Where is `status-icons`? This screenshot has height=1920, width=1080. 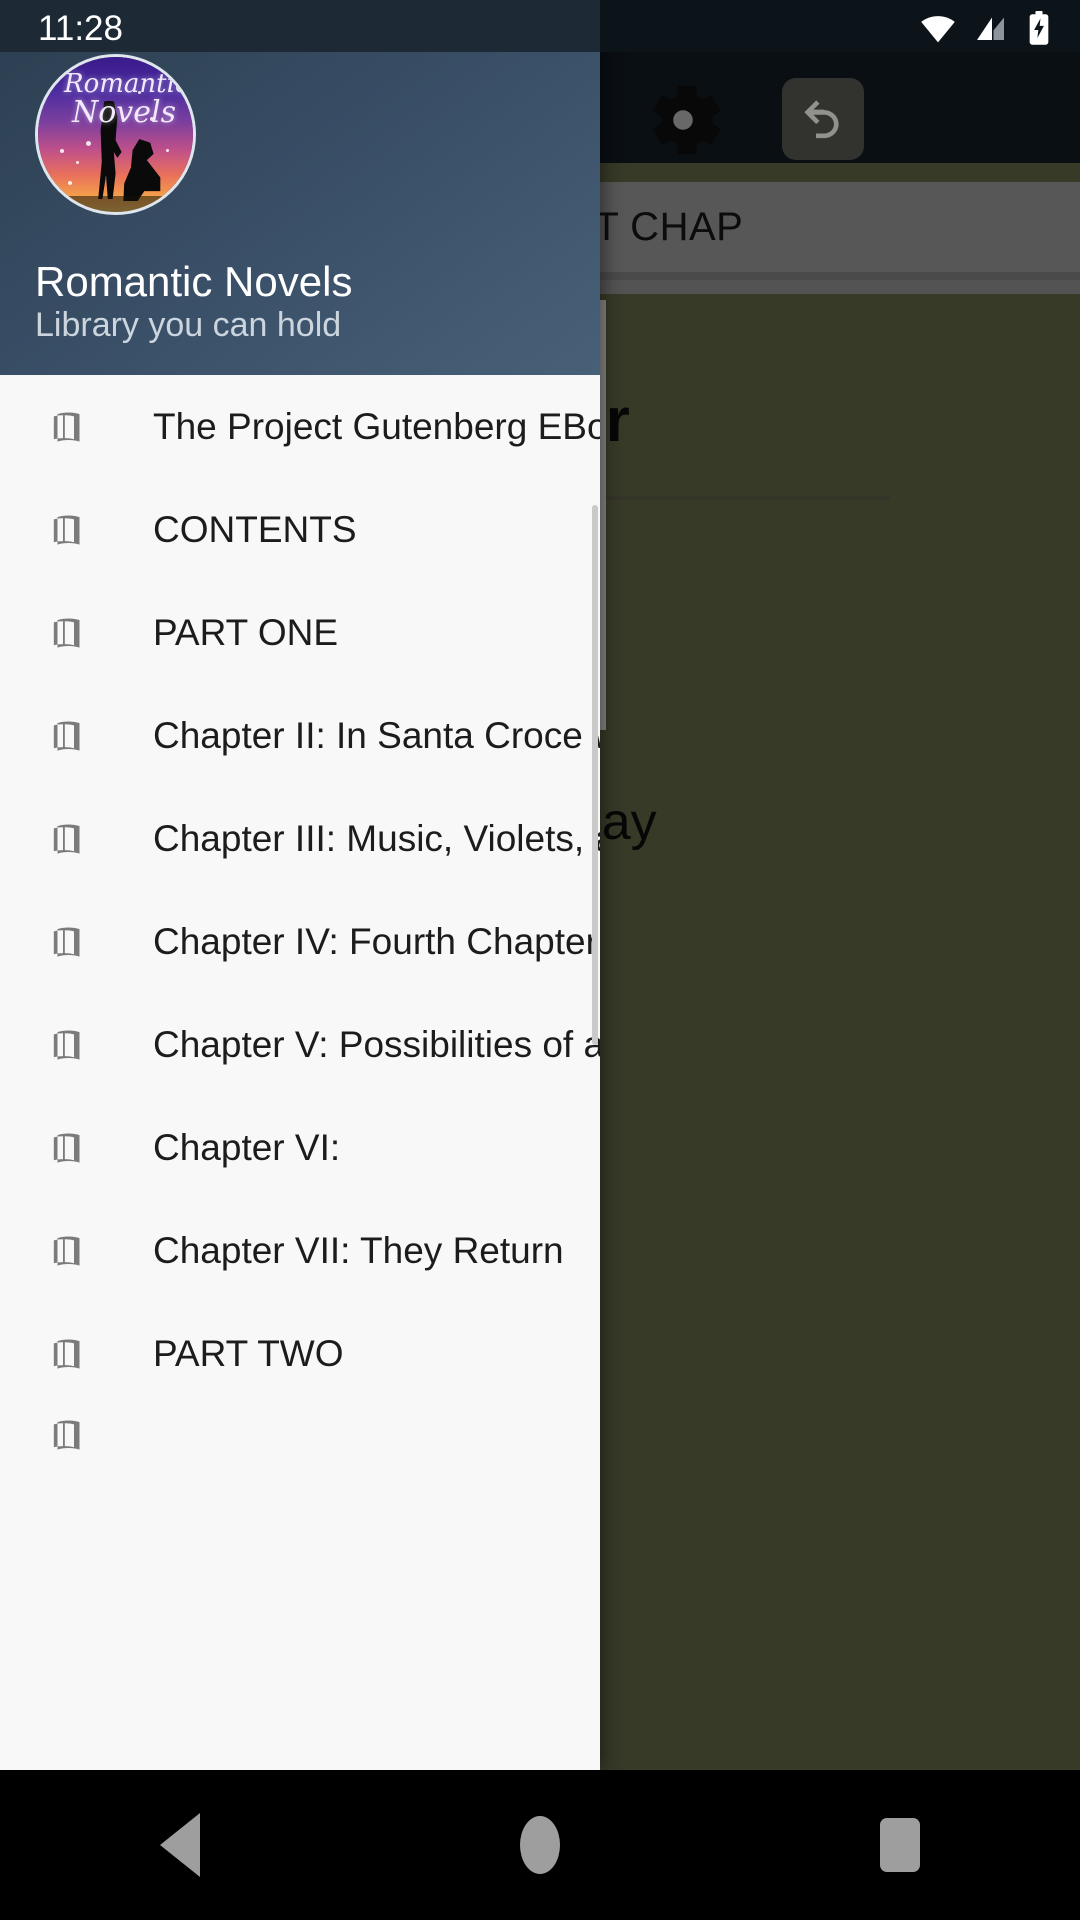 status-icons is located at coordinates (985, 28).